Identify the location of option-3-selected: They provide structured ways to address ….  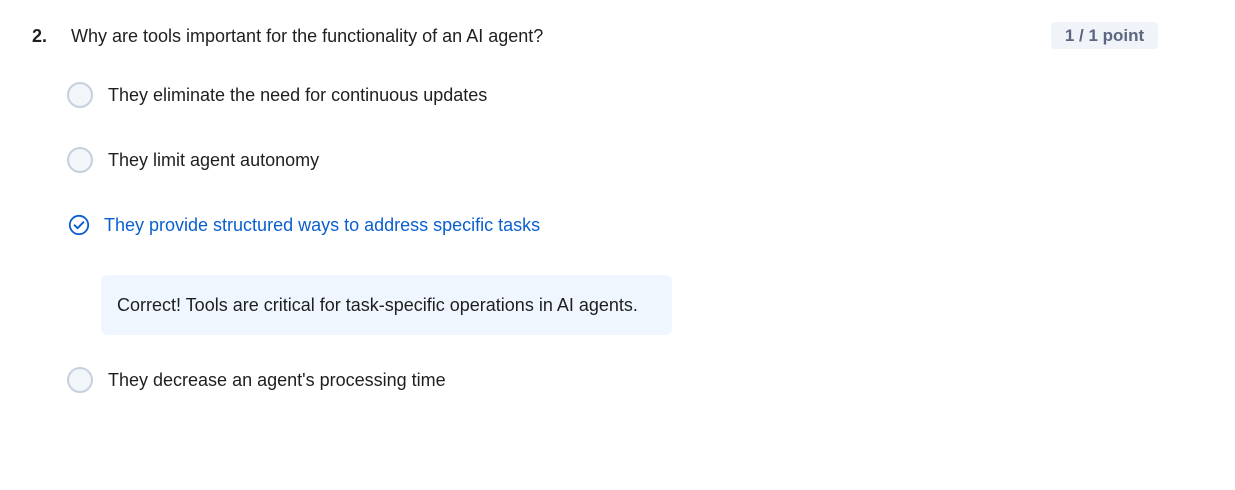
(303, 225).